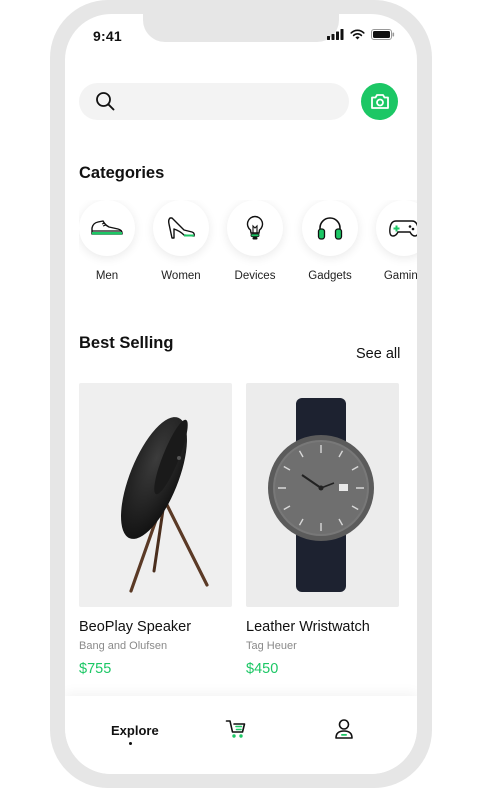  I want to click on category-women-circle, so click(181, 228).